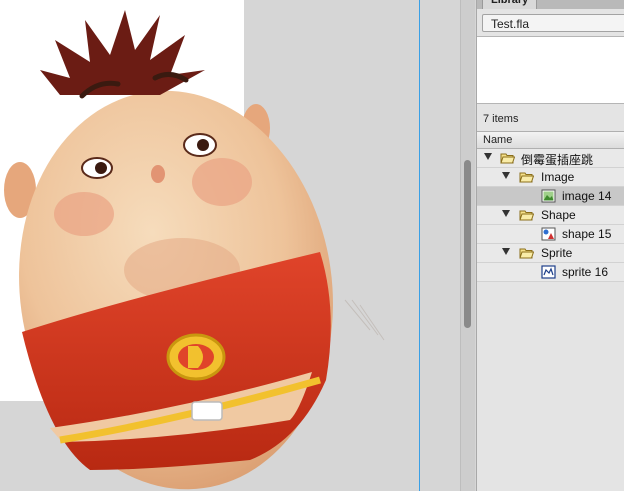 This screenshot has height=491, width=624. I want to click on library-item-label: sprite 16, so click(585, 272).